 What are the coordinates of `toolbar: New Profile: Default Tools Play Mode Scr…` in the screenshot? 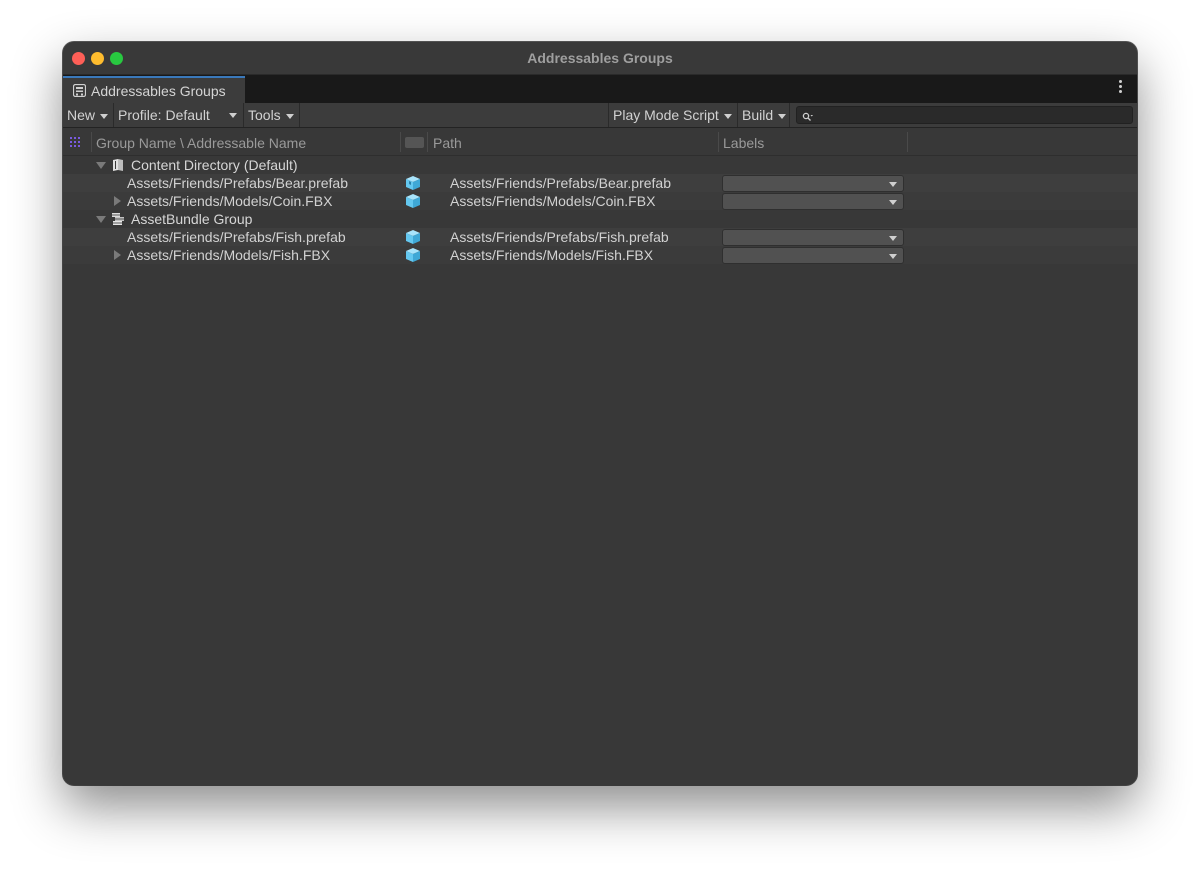 It's located at (600, 115).